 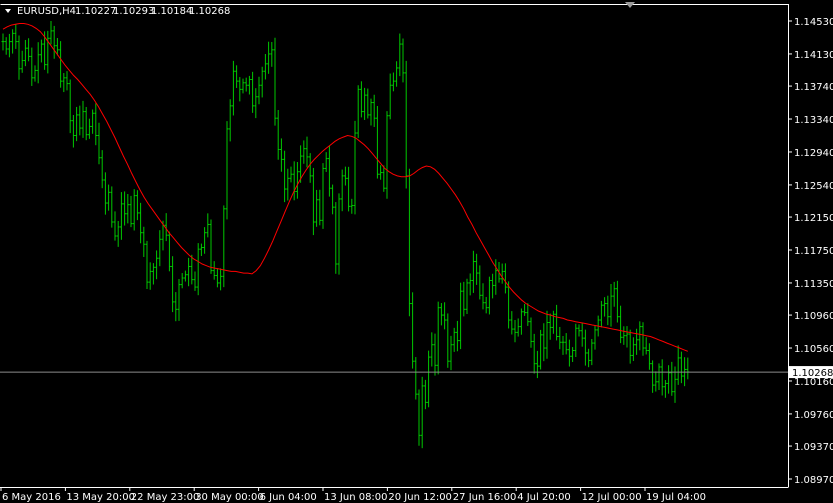 What do you see at coordinates (46, 11) in the screenshot?
I see `symbol-label: EURUSD,H4` at bounding box center [46, 11].